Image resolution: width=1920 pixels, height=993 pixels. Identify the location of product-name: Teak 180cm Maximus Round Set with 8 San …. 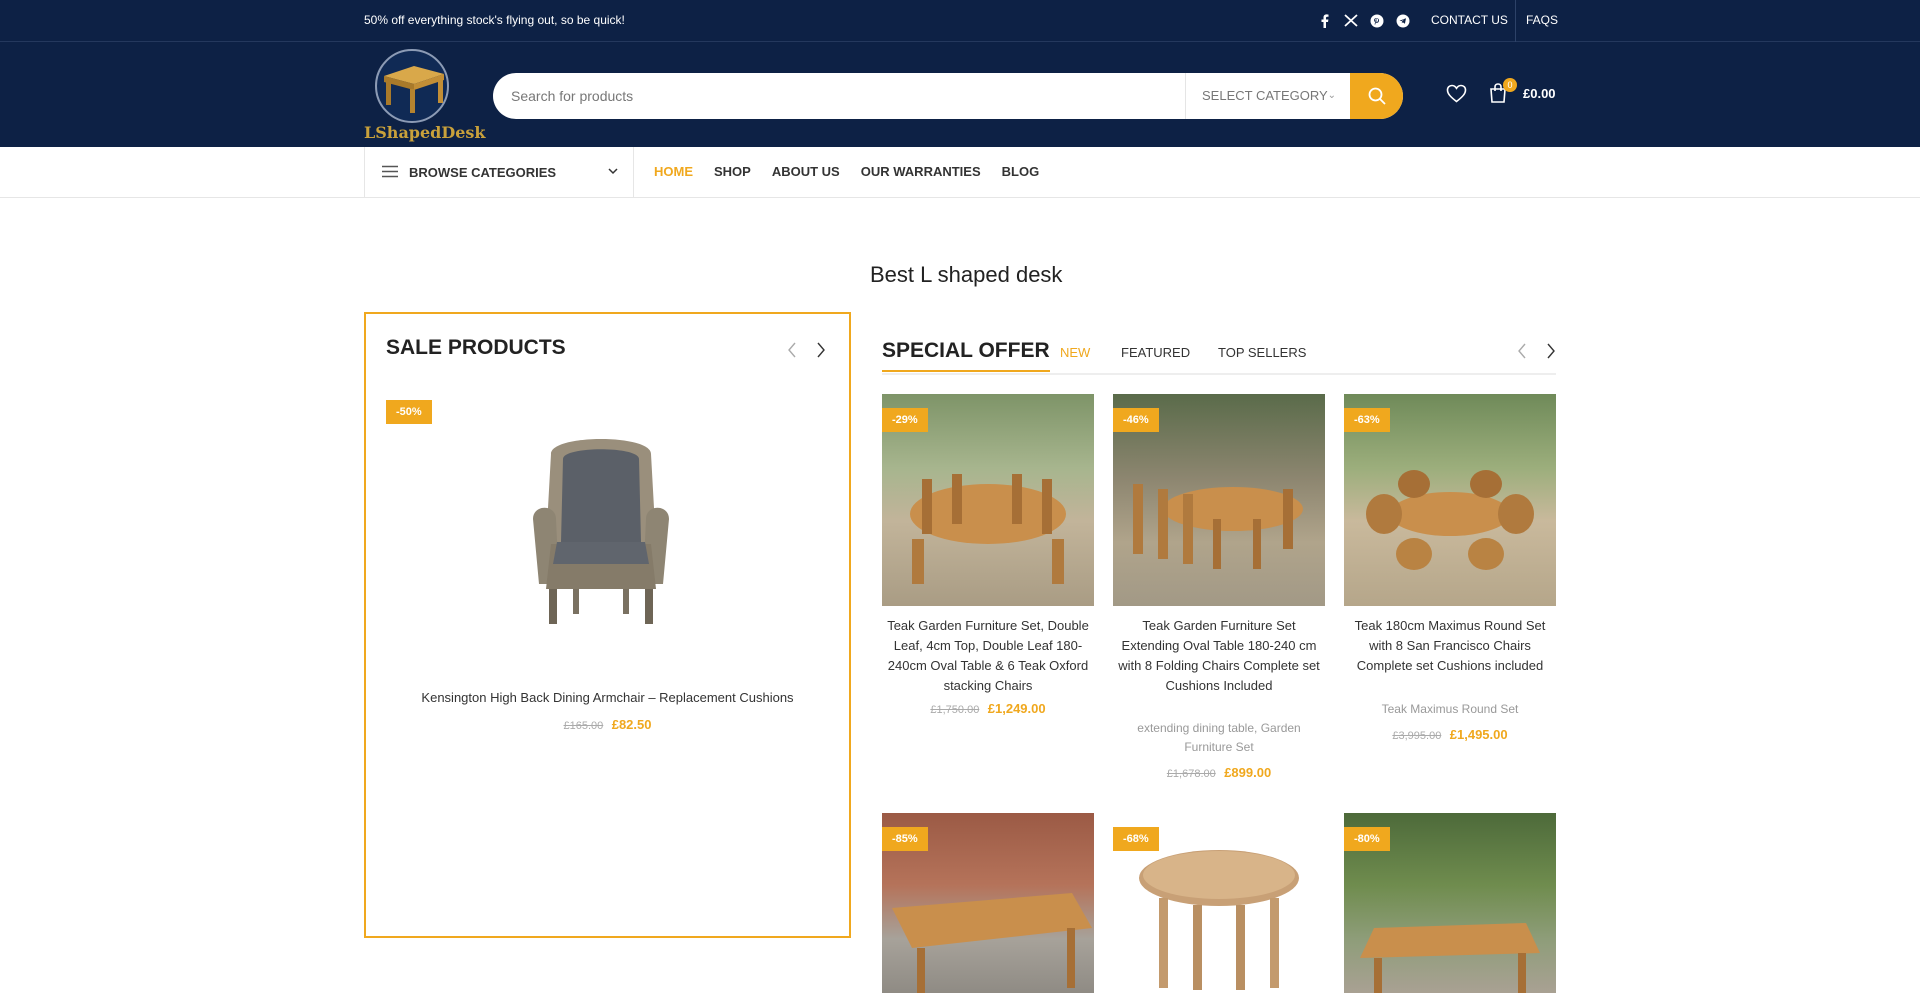
(1450, 646).